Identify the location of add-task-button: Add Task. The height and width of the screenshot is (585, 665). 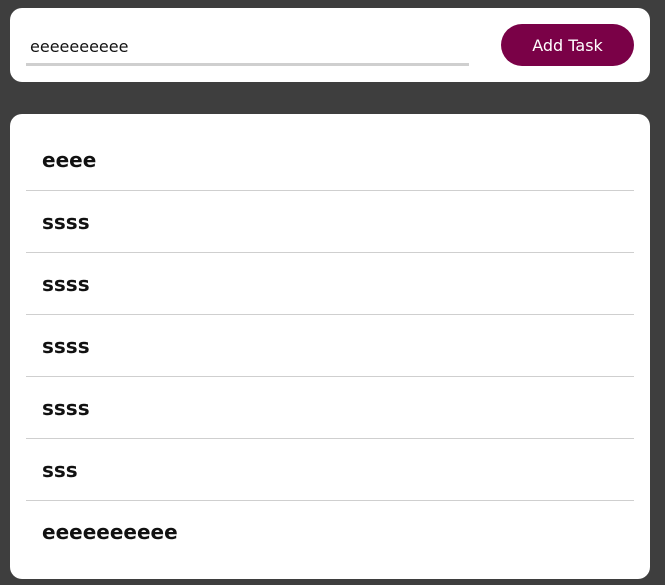
(567, 45).